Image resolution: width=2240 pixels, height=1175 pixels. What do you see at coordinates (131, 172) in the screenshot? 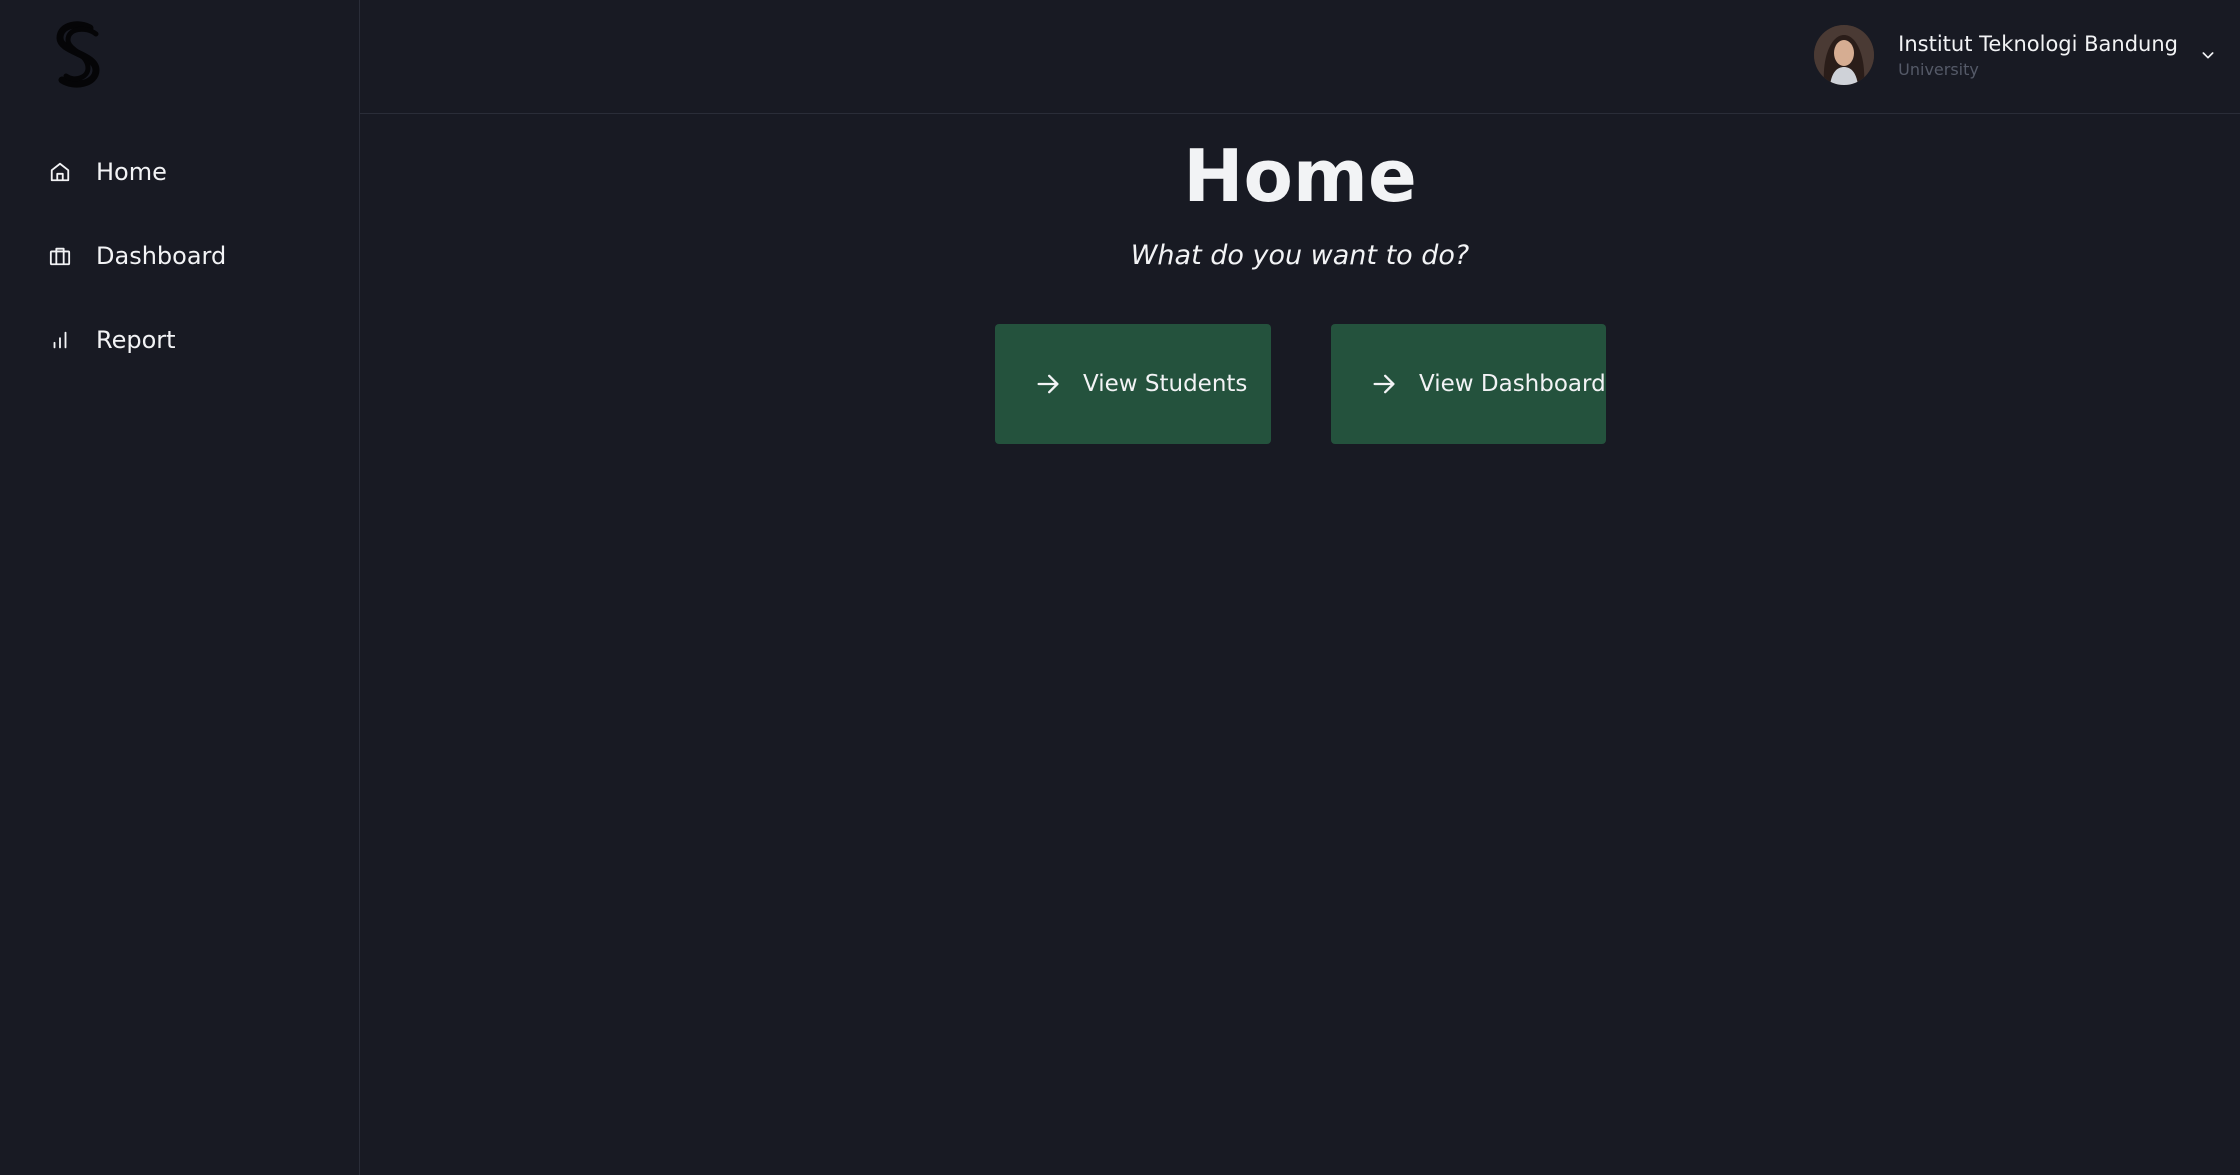
I see `sidebar-item-label: Home` at bounding box center [131, 172].